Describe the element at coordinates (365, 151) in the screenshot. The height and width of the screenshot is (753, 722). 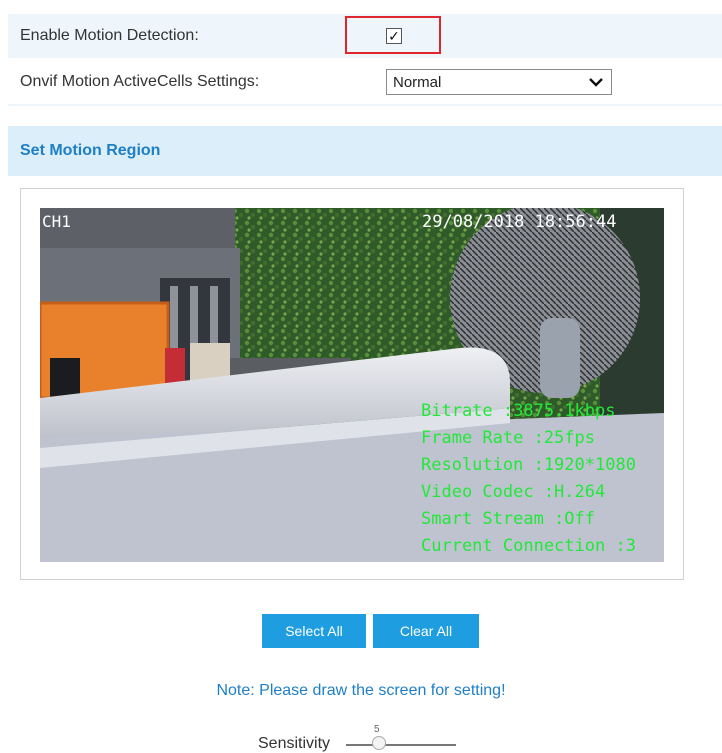
I see `motion-region-header: Set Motion Region` at that location.